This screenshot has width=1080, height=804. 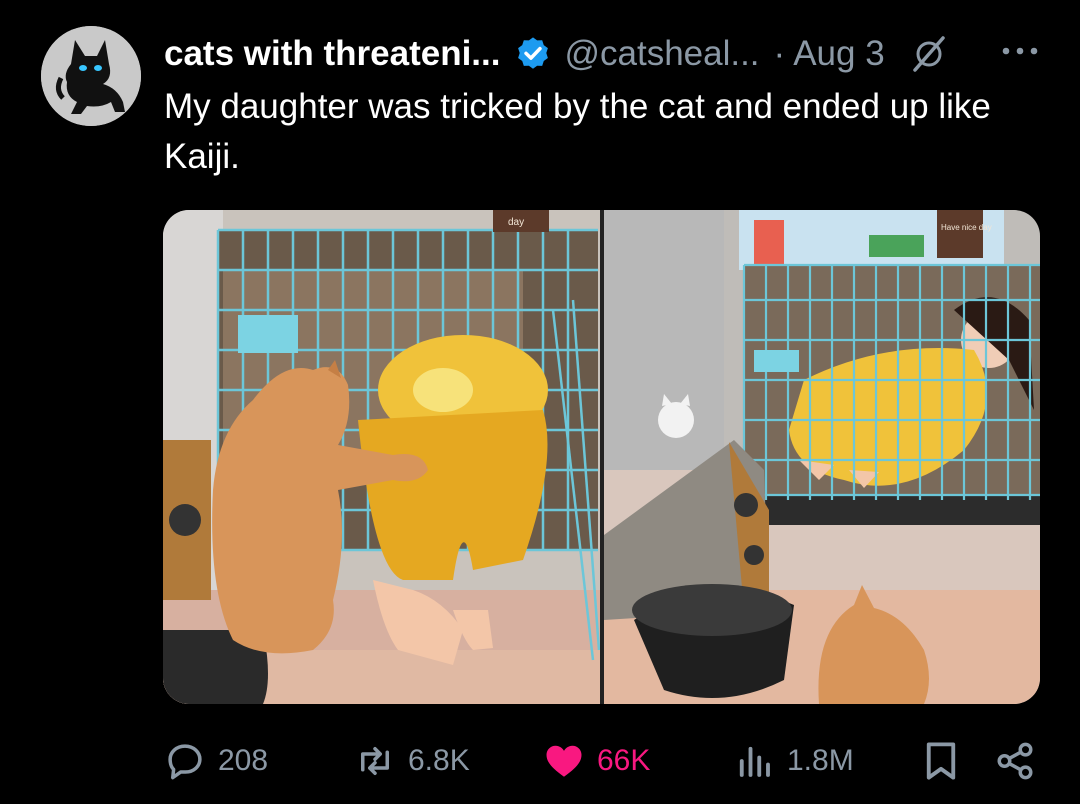 I want to click on cage-sign-text: Have nice day, so click(x=966, y=227).